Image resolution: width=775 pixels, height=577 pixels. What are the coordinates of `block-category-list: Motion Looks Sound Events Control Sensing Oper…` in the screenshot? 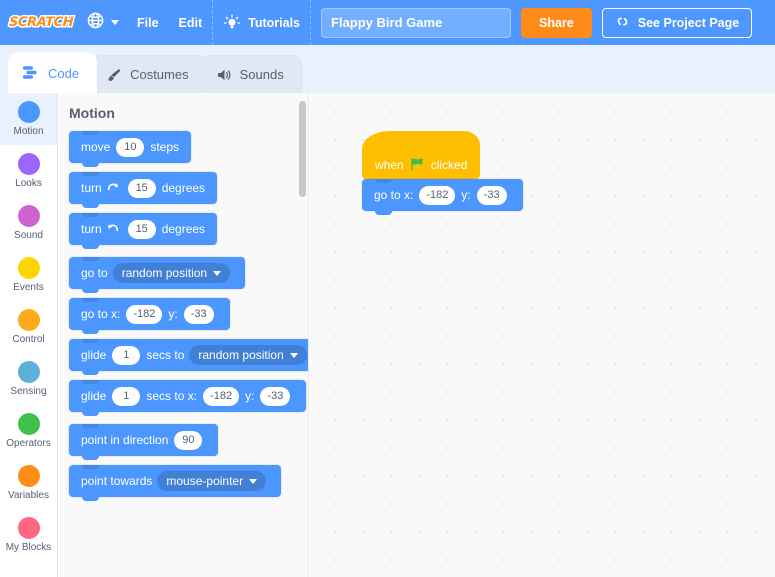 It's located at (29, 335).